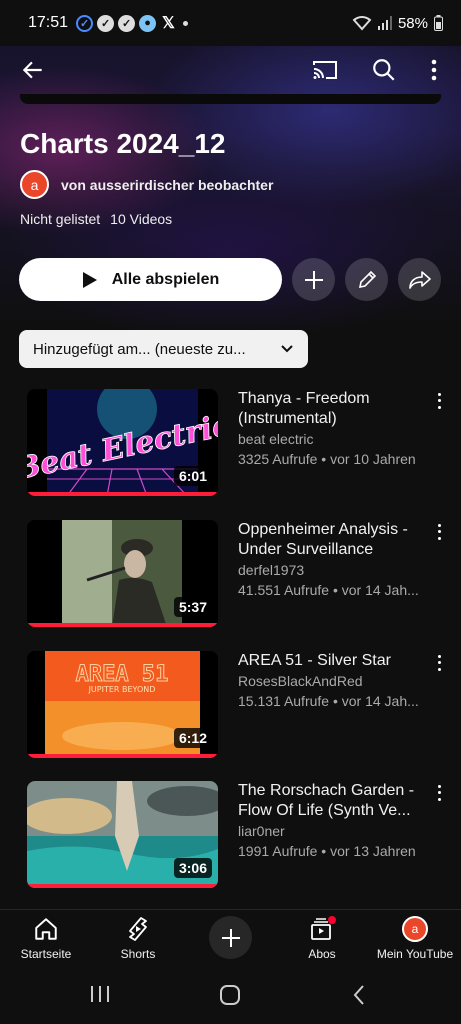 The image size is (461, 1024). What do you see at coordinates (165, 279) in the screenshot?
I see `play-all-label: Alle abspielen` at bounding box center [165, 279].